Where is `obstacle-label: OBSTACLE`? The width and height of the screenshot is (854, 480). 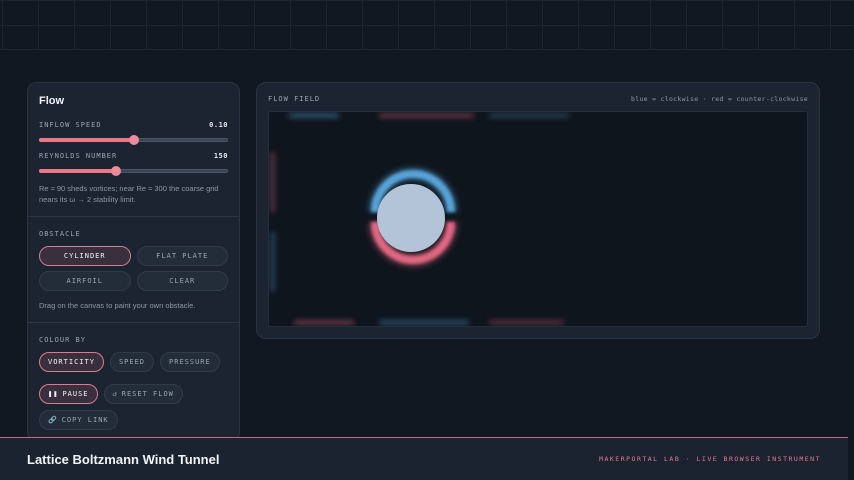
obstacle-label: OBSTACLE is located at coordinates (60, 234).